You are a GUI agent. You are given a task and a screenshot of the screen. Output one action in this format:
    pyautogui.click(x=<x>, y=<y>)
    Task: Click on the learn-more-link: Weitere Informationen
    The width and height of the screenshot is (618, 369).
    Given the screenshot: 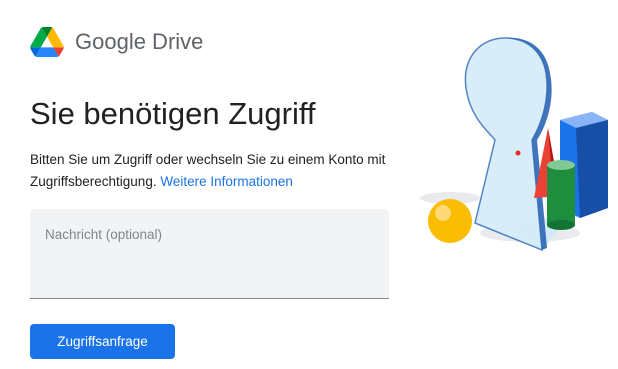 What is the action you would take?
    pyautogui.click(x=226, y=181)
    